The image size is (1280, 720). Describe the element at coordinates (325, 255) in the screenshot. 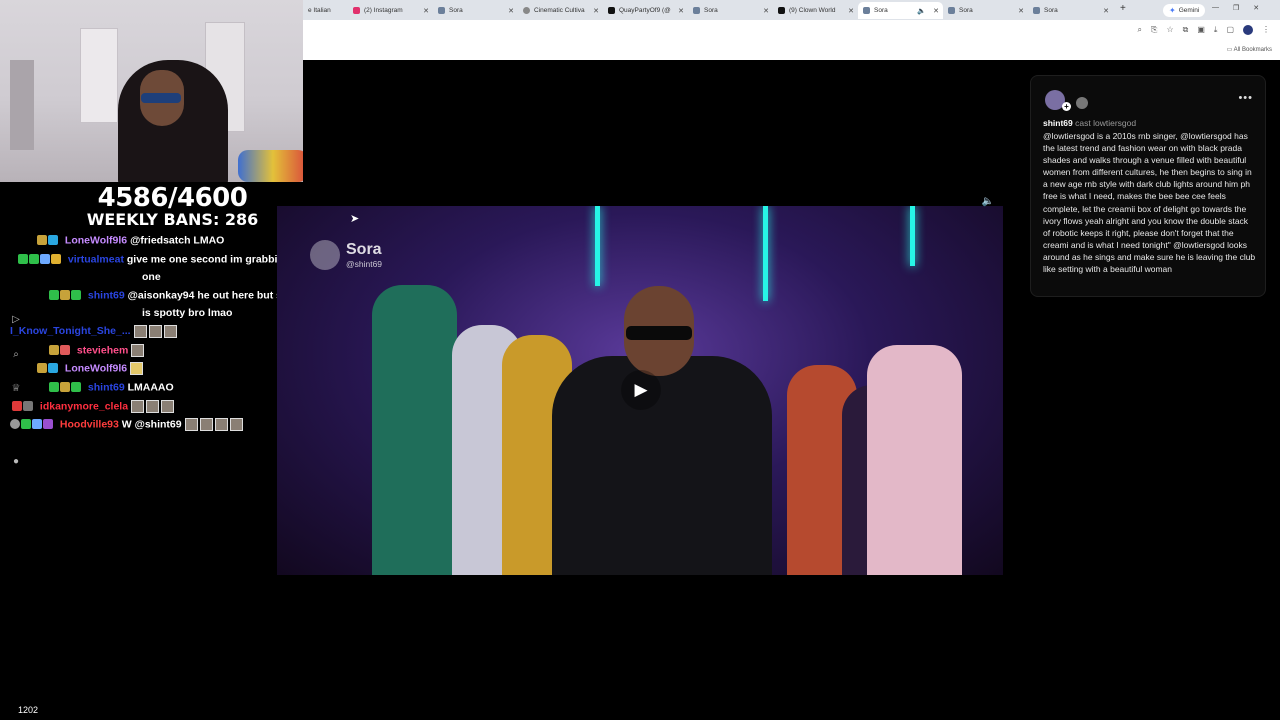

I see `sora-logo-icon` at that location.